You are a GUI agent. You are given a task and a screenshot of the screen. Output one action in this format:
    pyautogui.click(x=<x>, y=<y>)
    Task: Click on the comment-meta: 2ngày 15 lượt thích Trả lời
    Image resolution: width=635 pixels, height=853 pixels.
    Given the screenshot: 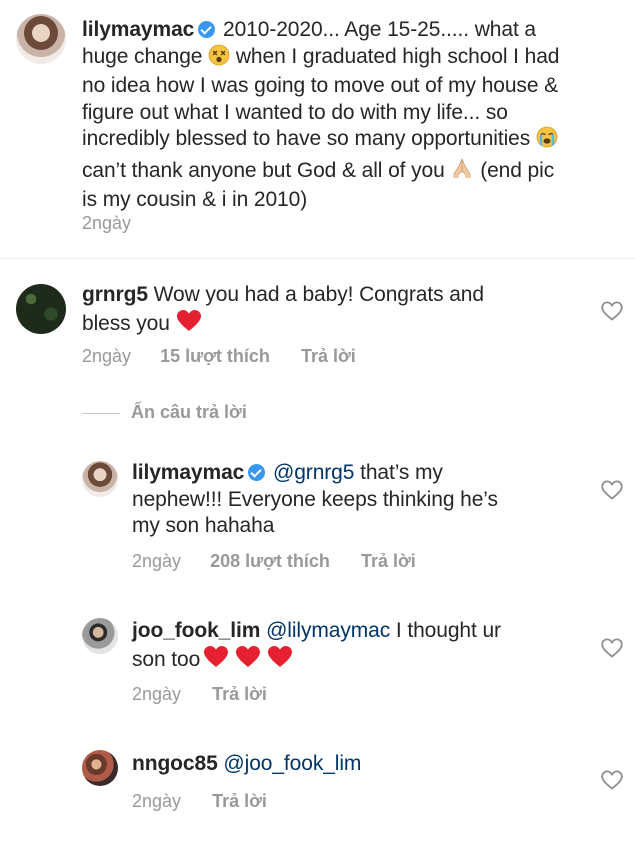 What is the action you would take?
    pyautogui.click(x=219, y=356)
    